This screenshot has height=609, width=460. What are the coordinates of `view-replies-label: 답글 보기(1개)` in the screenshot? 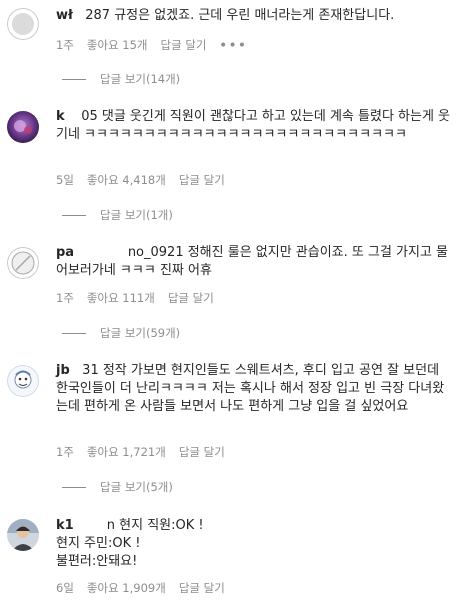 It's located at (136, 215).